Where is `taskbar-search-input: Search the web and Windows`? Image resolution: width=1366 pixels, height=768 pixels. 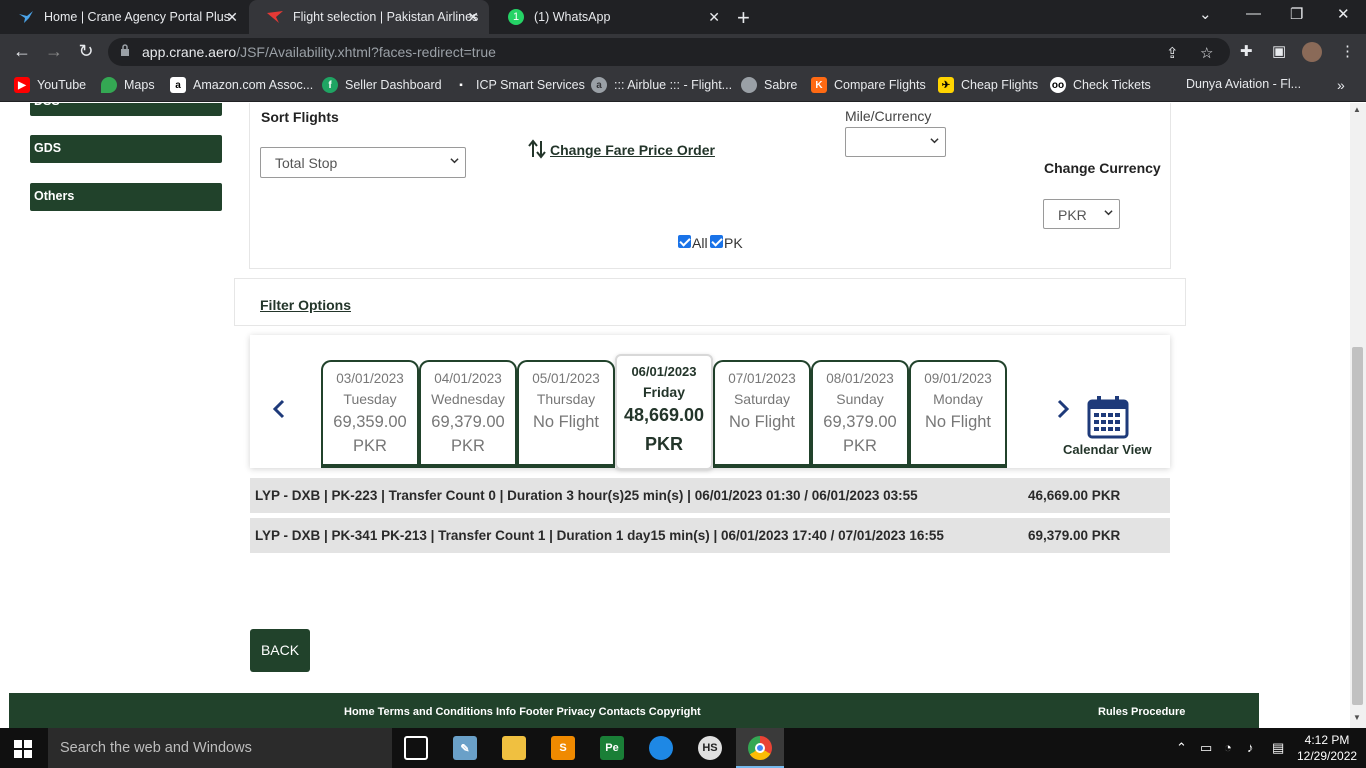
taskbar-search-input: Search the web and Windows is located at coordinates (220, 748).